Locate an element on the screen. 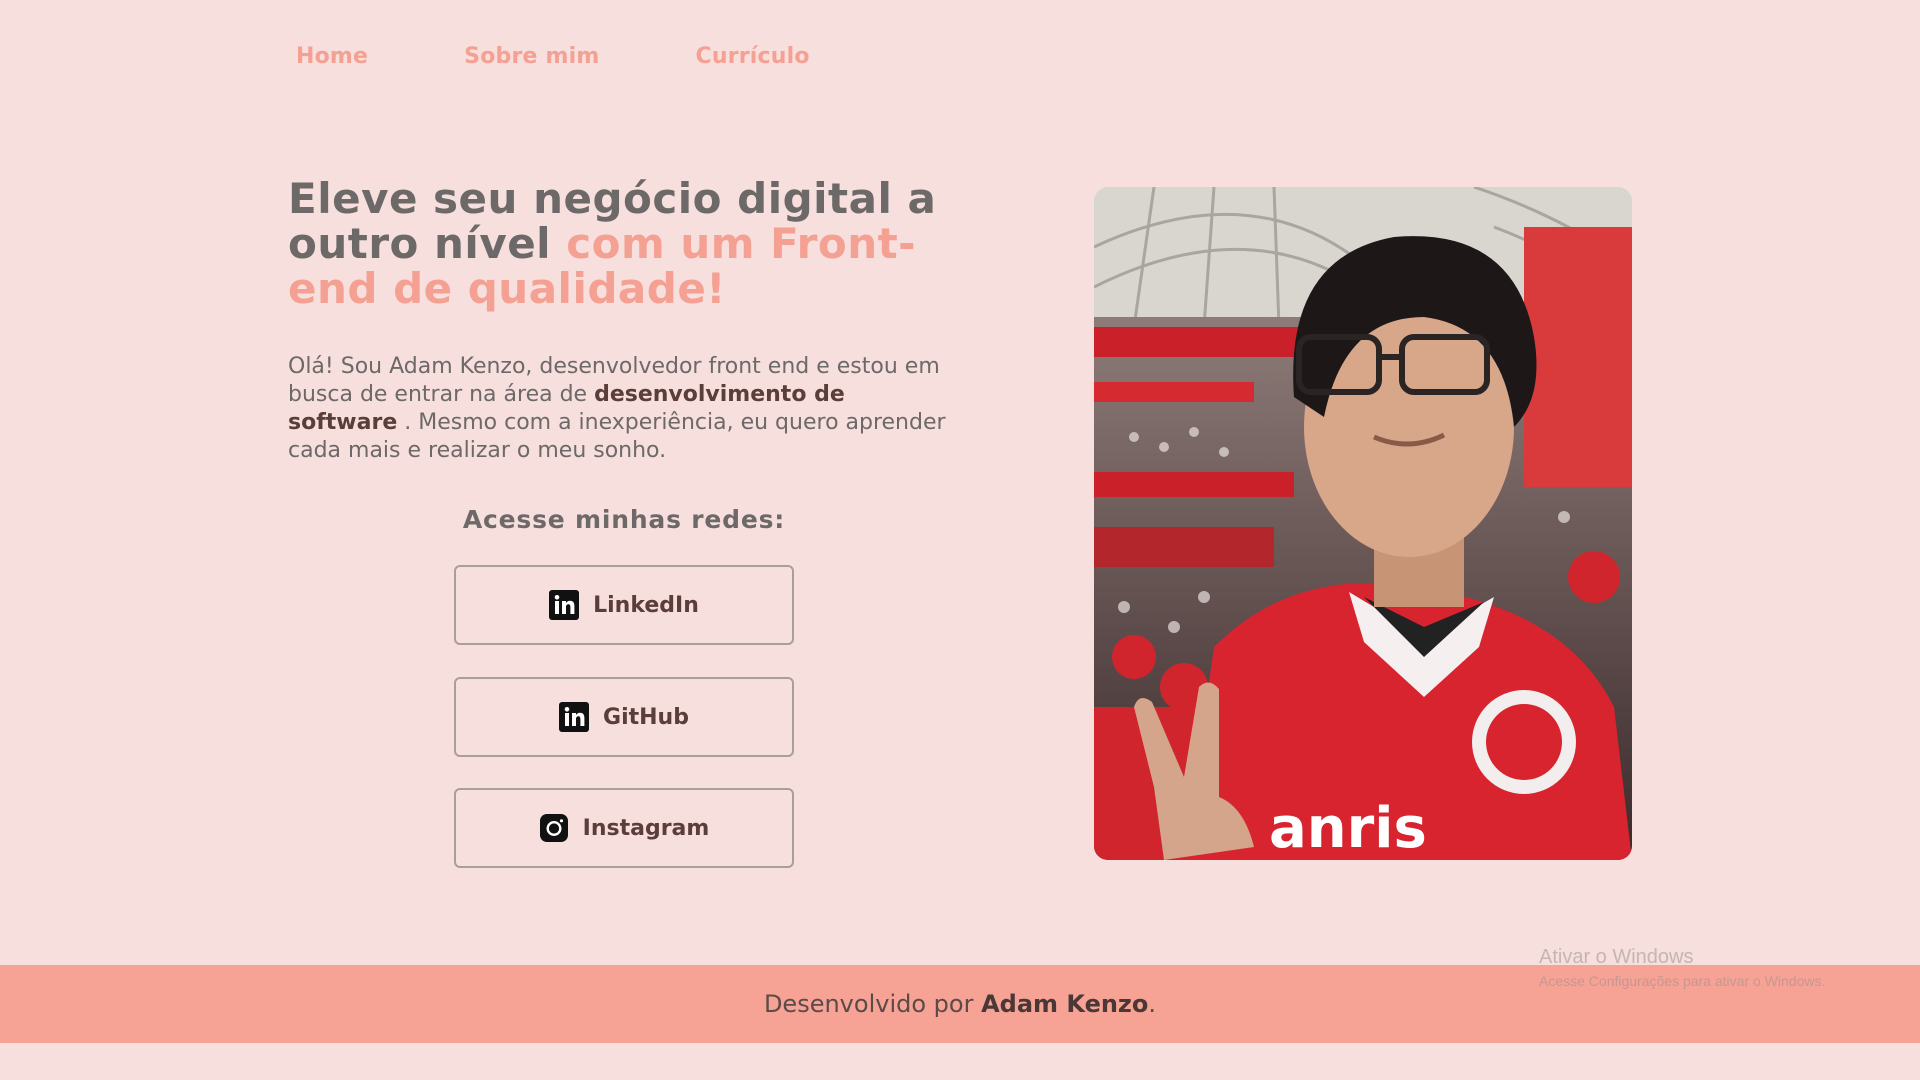  watermark-title: Ativar o Windows is located at coordinates (1616, 957).